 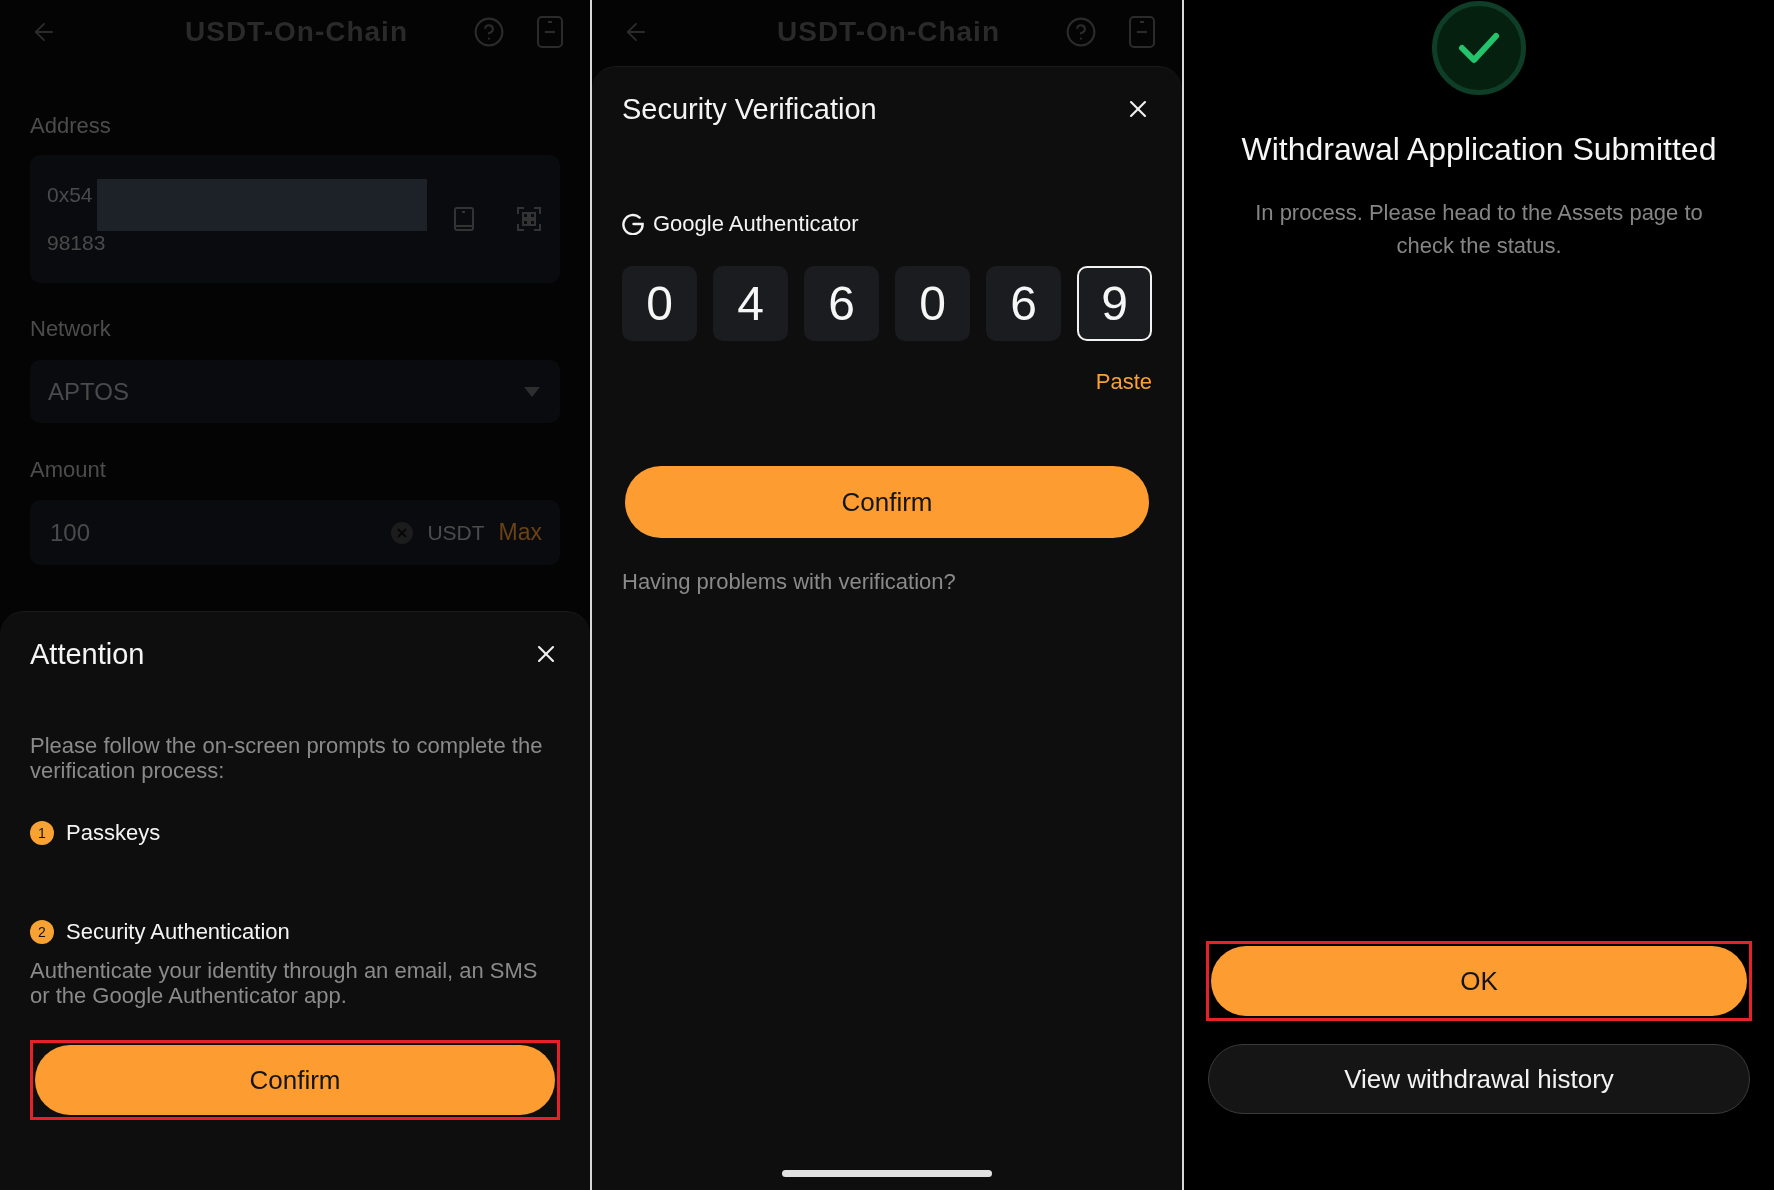 I want to click on sheet-title: Security Verification, so click(x=749, y=109).